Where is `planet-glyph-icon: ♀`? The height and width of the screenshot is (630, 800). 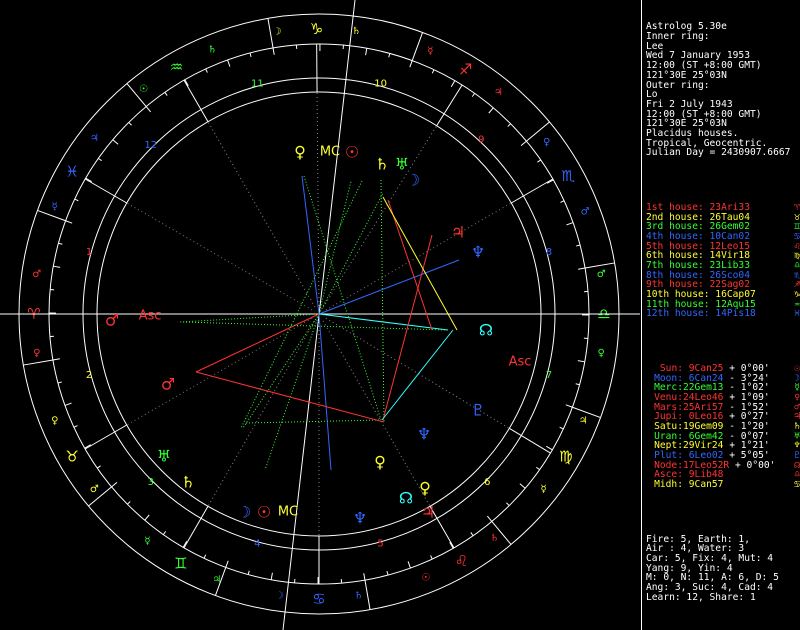
planet-glyph-icon: ♀ is located at coordinates (380, 462).